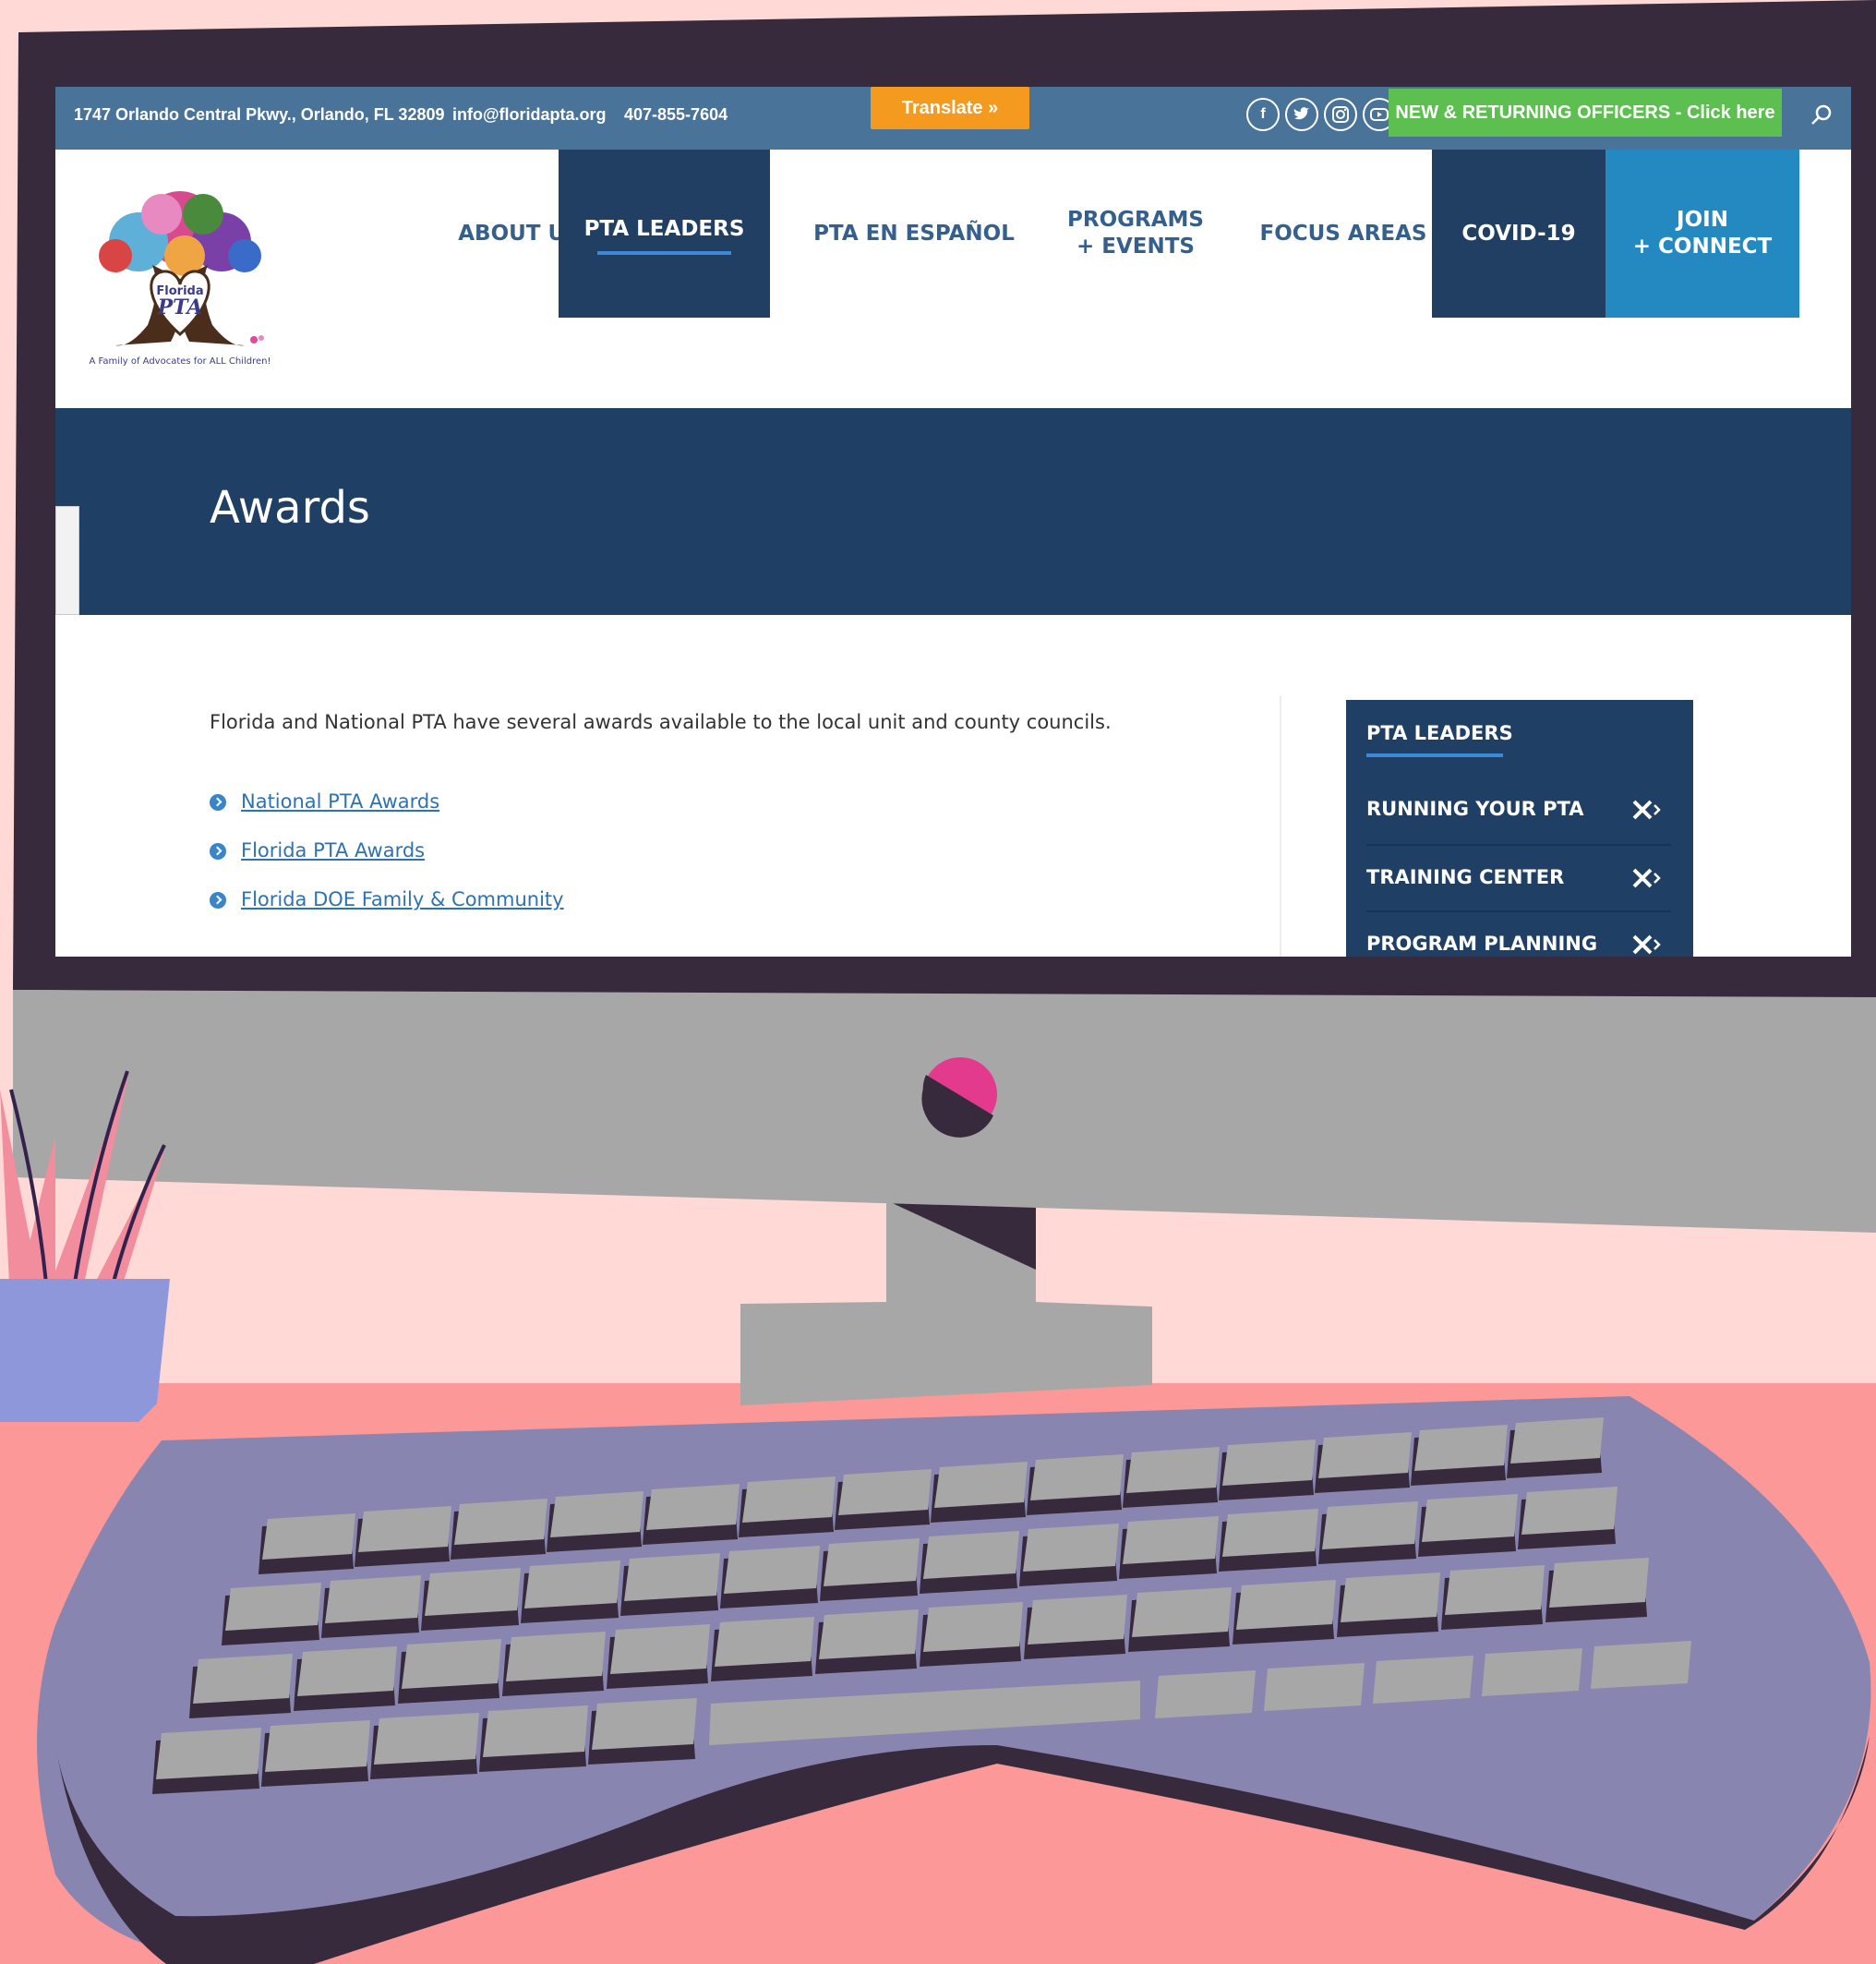  I want to click on phone-link: 407-855-7604, so click(676, 115).